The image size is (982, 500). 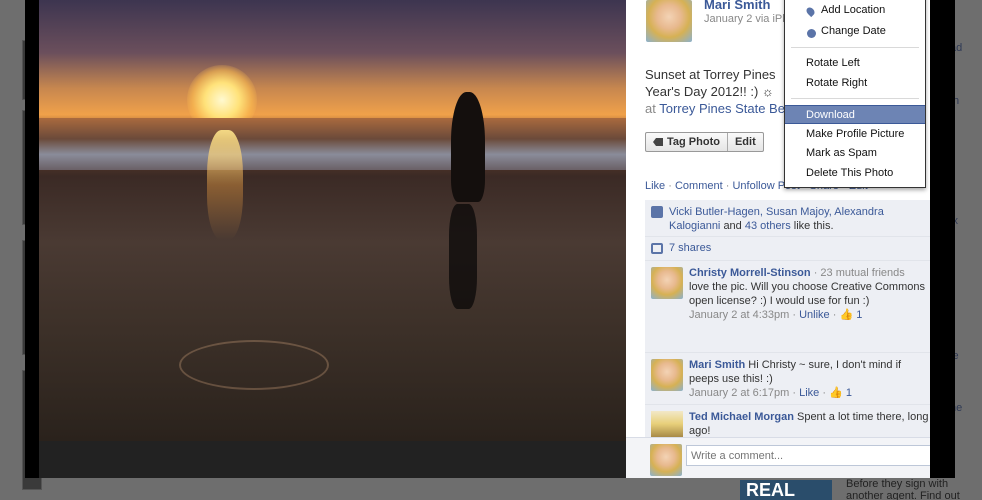 What do you see at coordinates (814, 315) in the screenshot?
I see `unlike-link: Unlike` at bounding box center [814, 315].